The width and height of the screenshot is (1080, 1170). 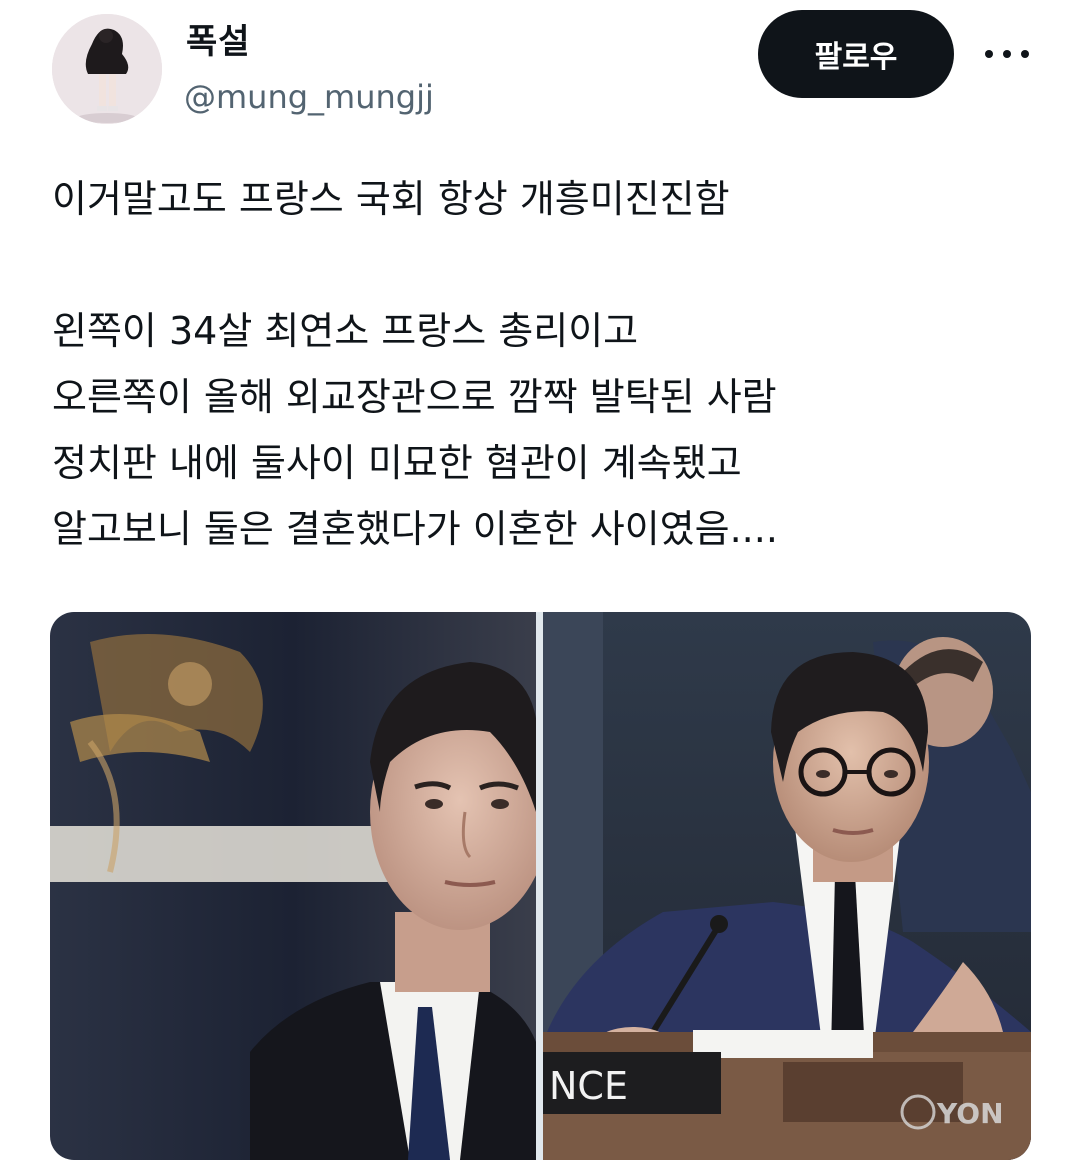 I want to click on more-horizontal-icon, so click(x=1007, y=54).